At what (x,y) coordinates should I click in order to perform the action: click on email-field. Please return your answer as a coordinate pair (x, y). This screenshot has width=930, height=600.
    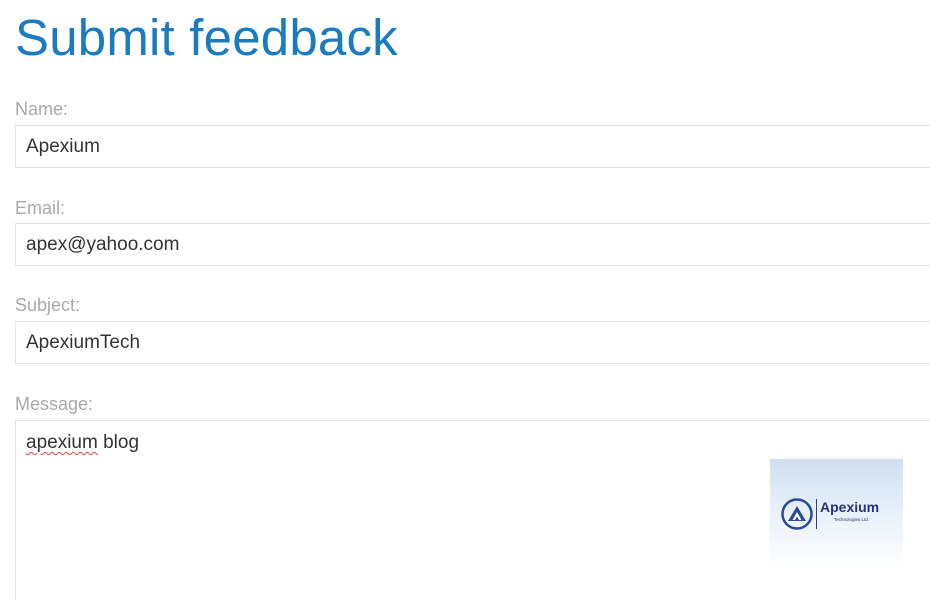
    Looking at the image, I should click on (472, 244).